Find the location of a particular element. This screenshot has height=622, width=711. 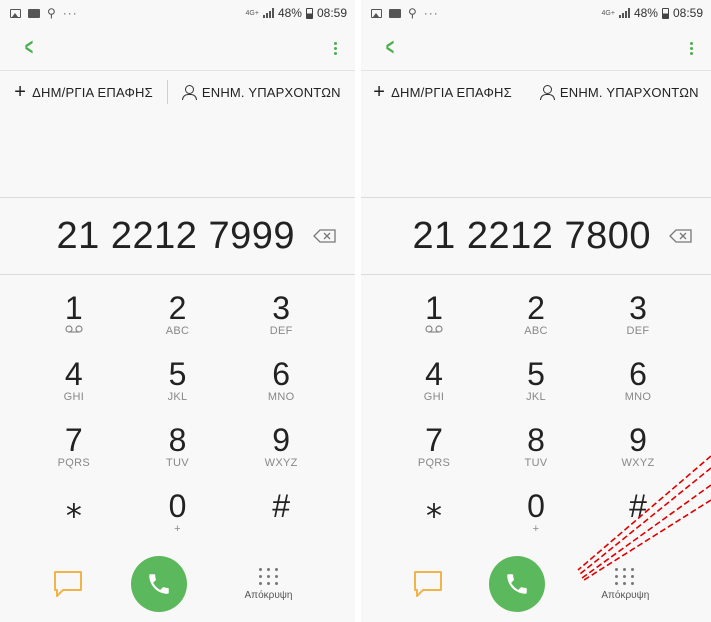

dialed-number: 21 2212 7999 is located at coordinates (176, 236).